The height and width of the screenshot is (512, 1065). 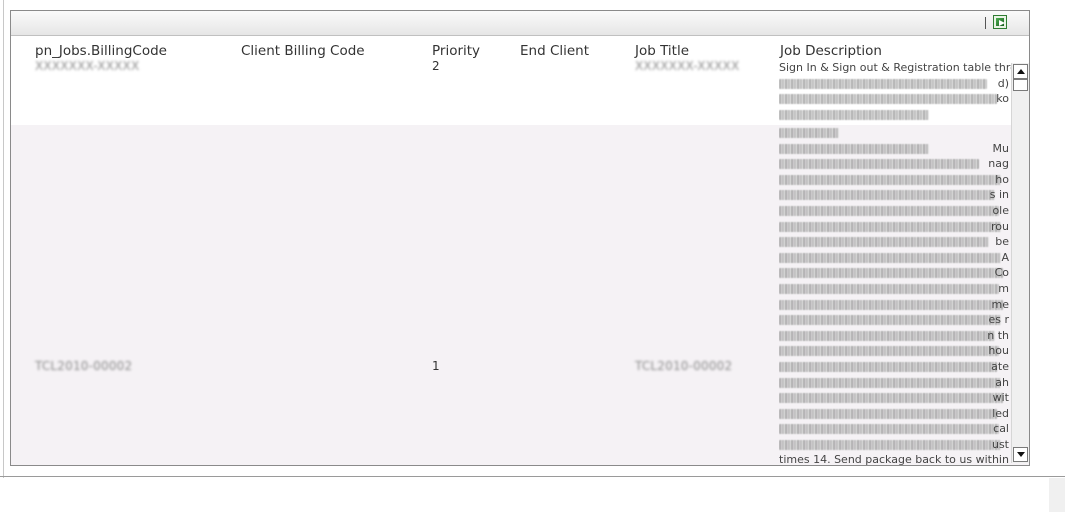 I want to click on description-line: ust, so click(x=895, y=445).